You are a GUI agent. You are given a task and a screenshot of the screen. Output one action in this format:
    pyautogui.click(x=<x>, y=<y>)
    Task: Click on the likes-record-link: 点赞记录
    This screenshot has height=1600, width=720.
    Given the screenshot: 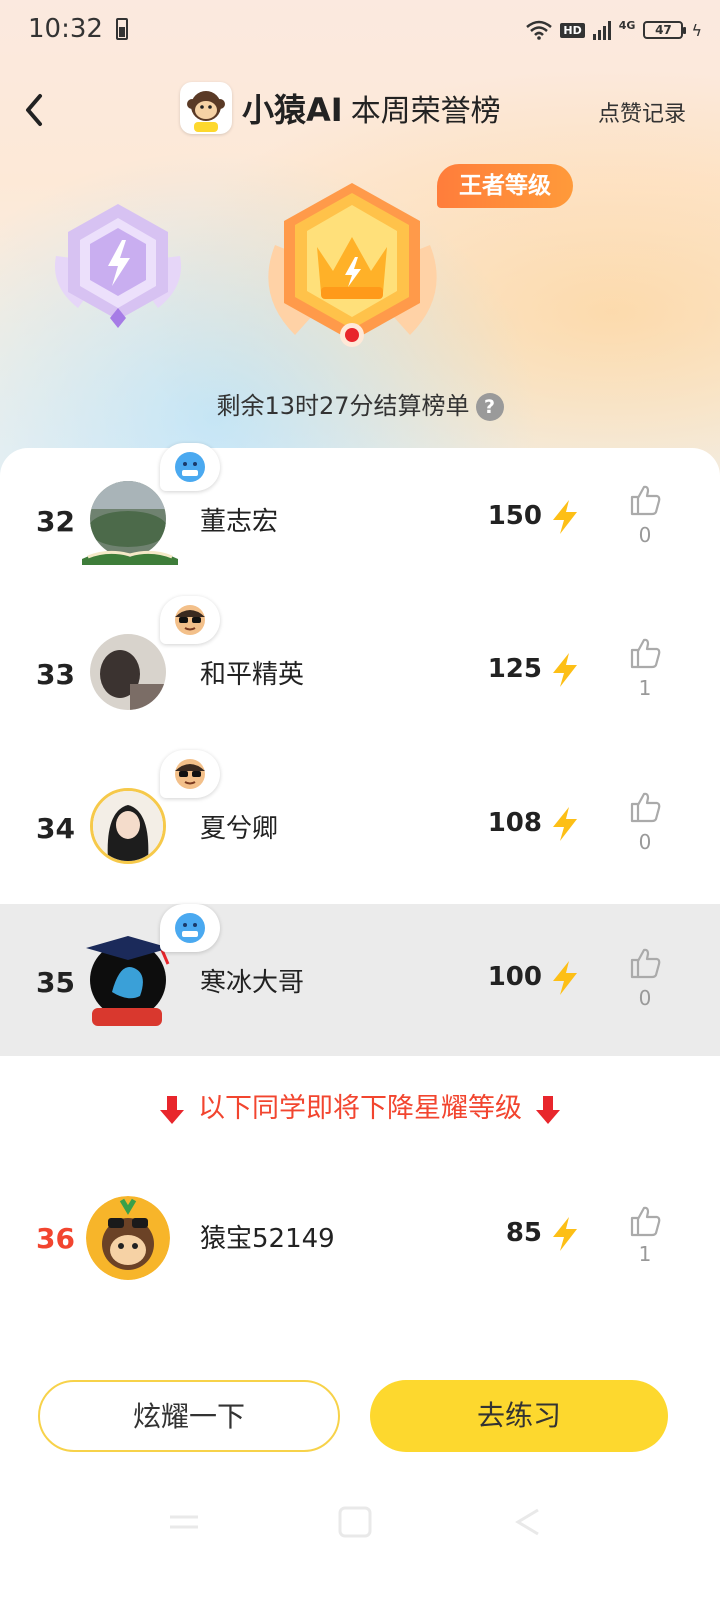 What is the action you would take?
    pyautogui.click(x=642, y=112)
    